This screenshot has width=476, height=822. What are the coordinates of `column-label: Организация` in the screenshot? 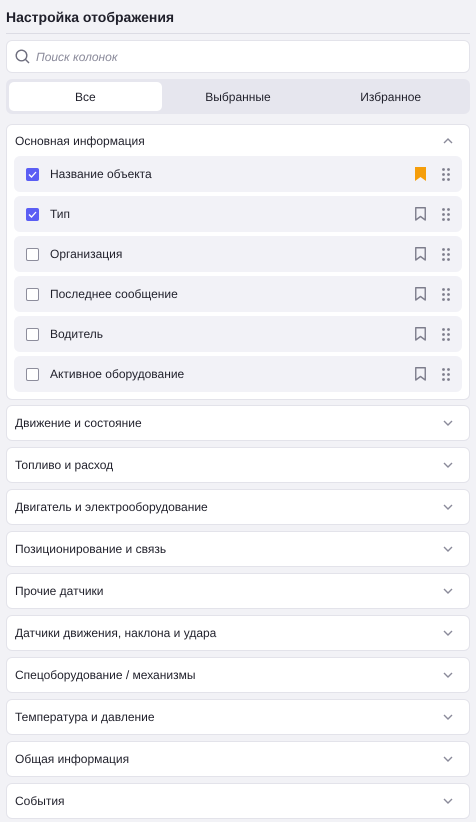 It's located at (87, 254).